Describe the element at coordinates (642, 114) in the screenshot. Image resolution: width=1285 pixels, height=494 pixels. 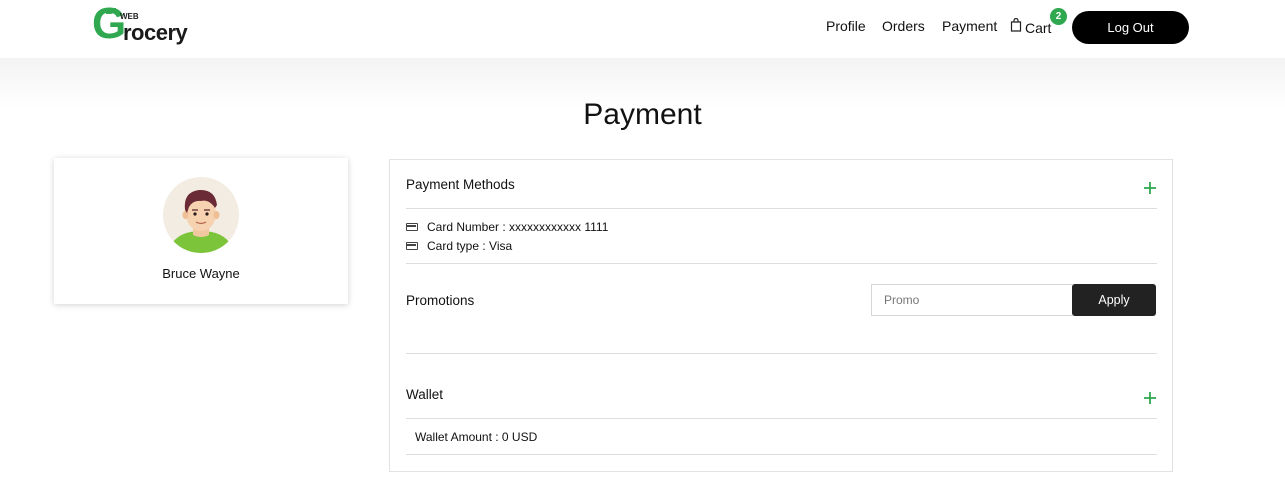
I see `page-title: Payment` at that location.